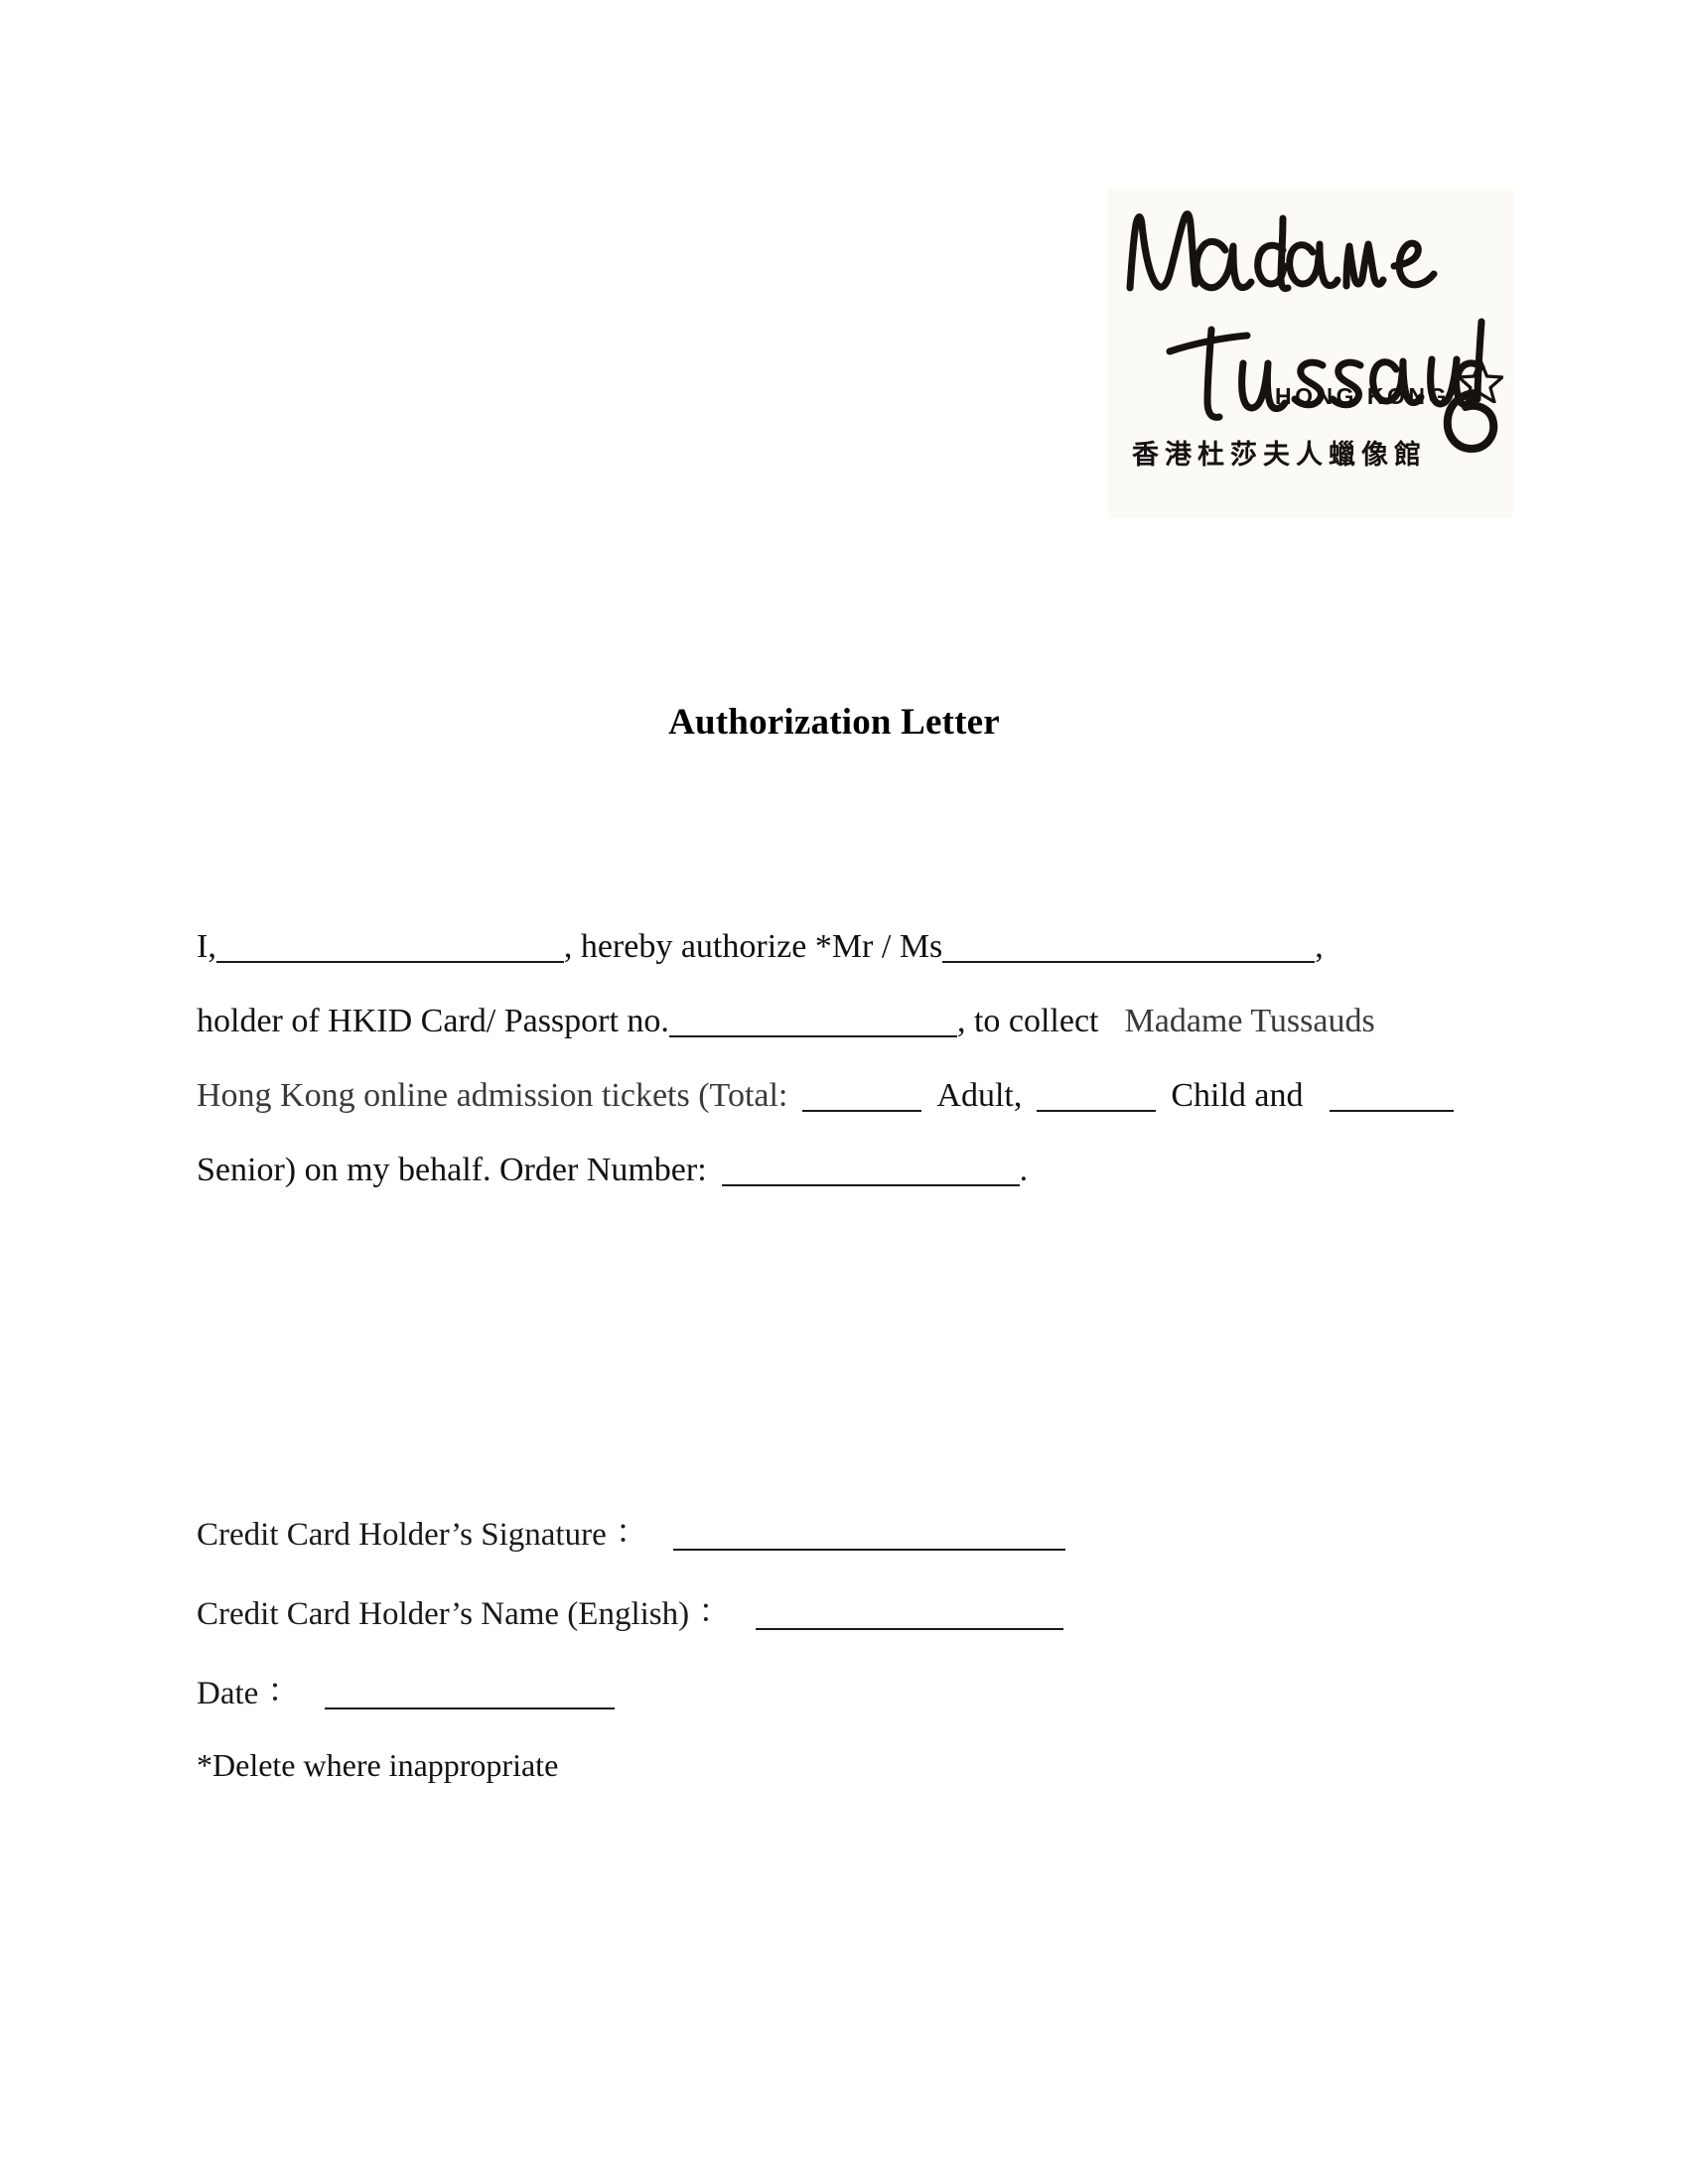 Image resolution: width=1688 pixels, height=2184 pixels. Describe the element at coordinates (1310, 353) in the screenshot. I see `madame-tussauds-logo: HONG KONG 香港杜莎夫人蠟像館` at that location.